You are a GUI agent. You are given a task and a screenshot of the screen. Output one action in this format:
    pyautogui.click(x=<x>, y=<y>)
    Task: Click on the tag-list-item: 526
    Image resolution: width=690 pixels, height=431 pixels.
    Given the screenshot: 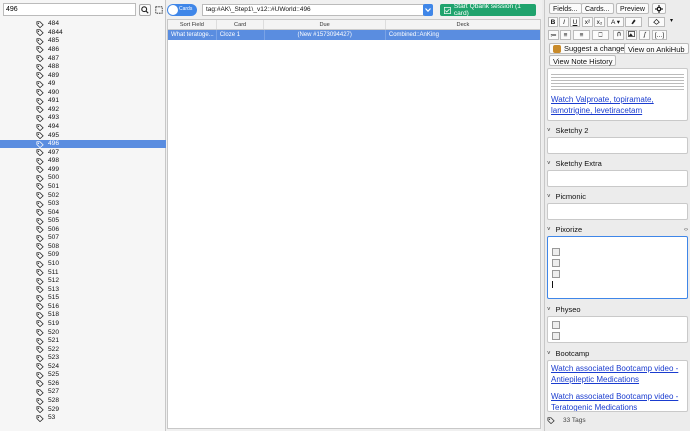 What is the action you would take?
    pyautogui.click(x=83, y=384)
    